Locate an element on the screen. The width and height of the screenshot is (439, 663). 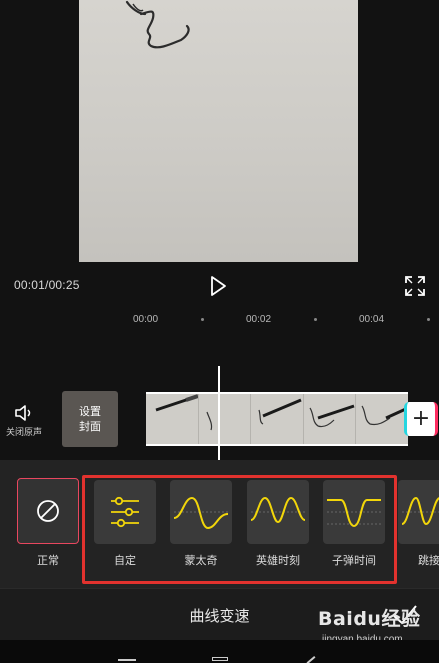
preset-jump-cut: 跳接 is located at coordinates (418, 524).